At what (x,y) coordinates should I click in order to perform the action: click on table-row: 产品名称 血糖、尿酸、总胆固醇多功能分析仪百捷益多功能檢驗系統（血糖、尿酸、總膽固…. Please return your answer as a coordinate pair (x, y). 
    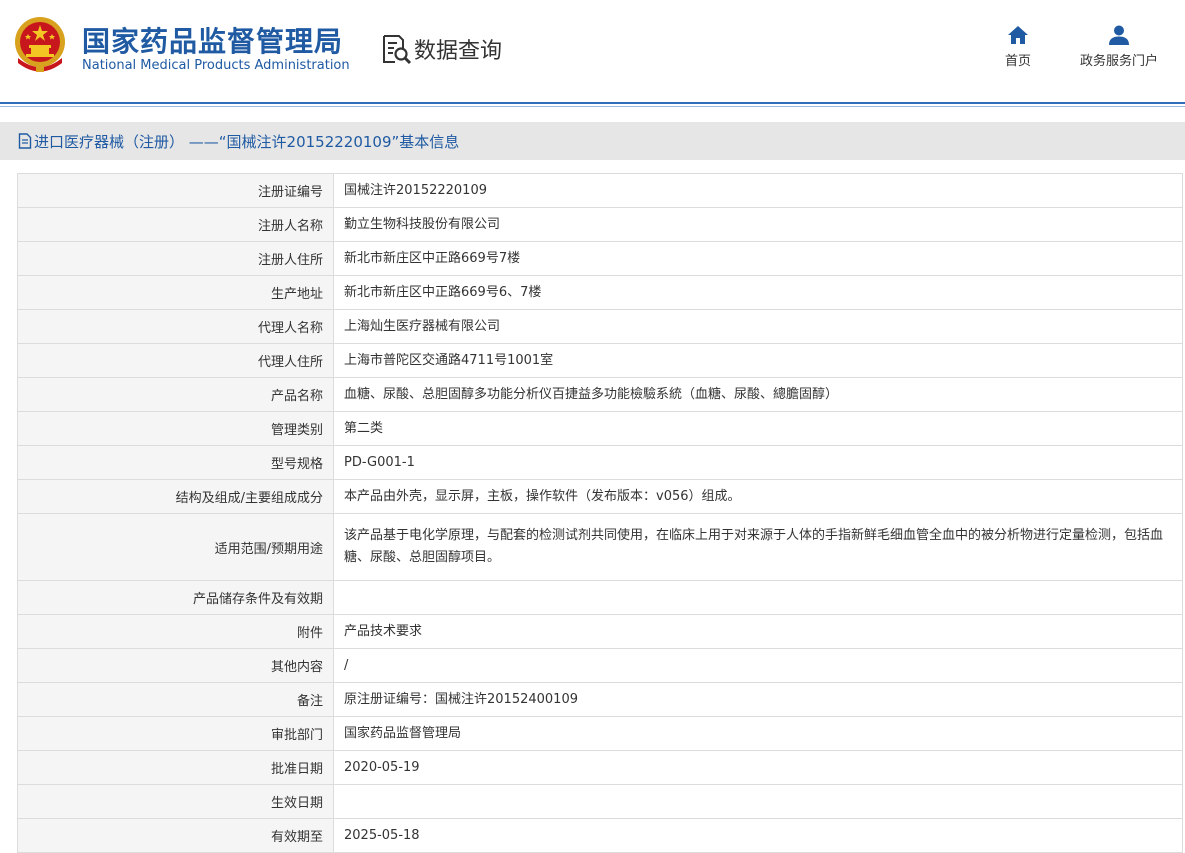
    Looking at the image, I should click on (600, 394).